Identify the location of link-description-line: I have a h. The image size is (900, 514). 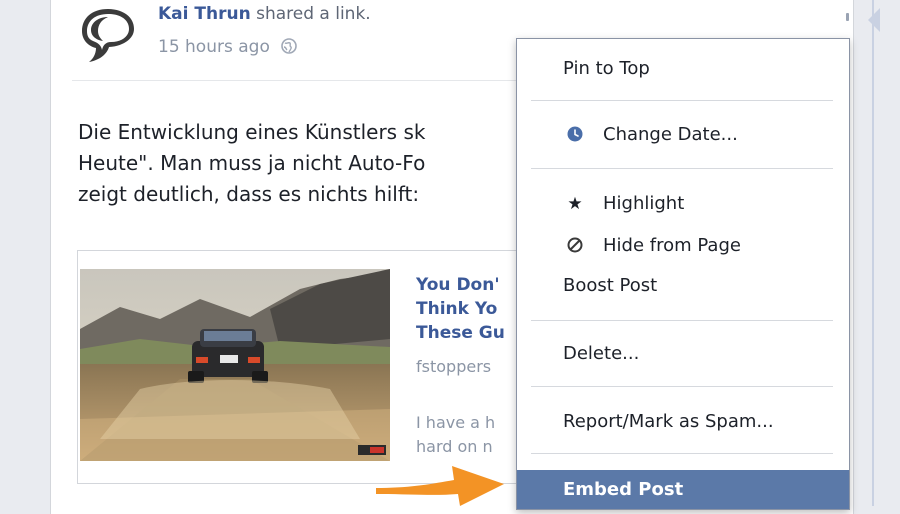
(456, 422).